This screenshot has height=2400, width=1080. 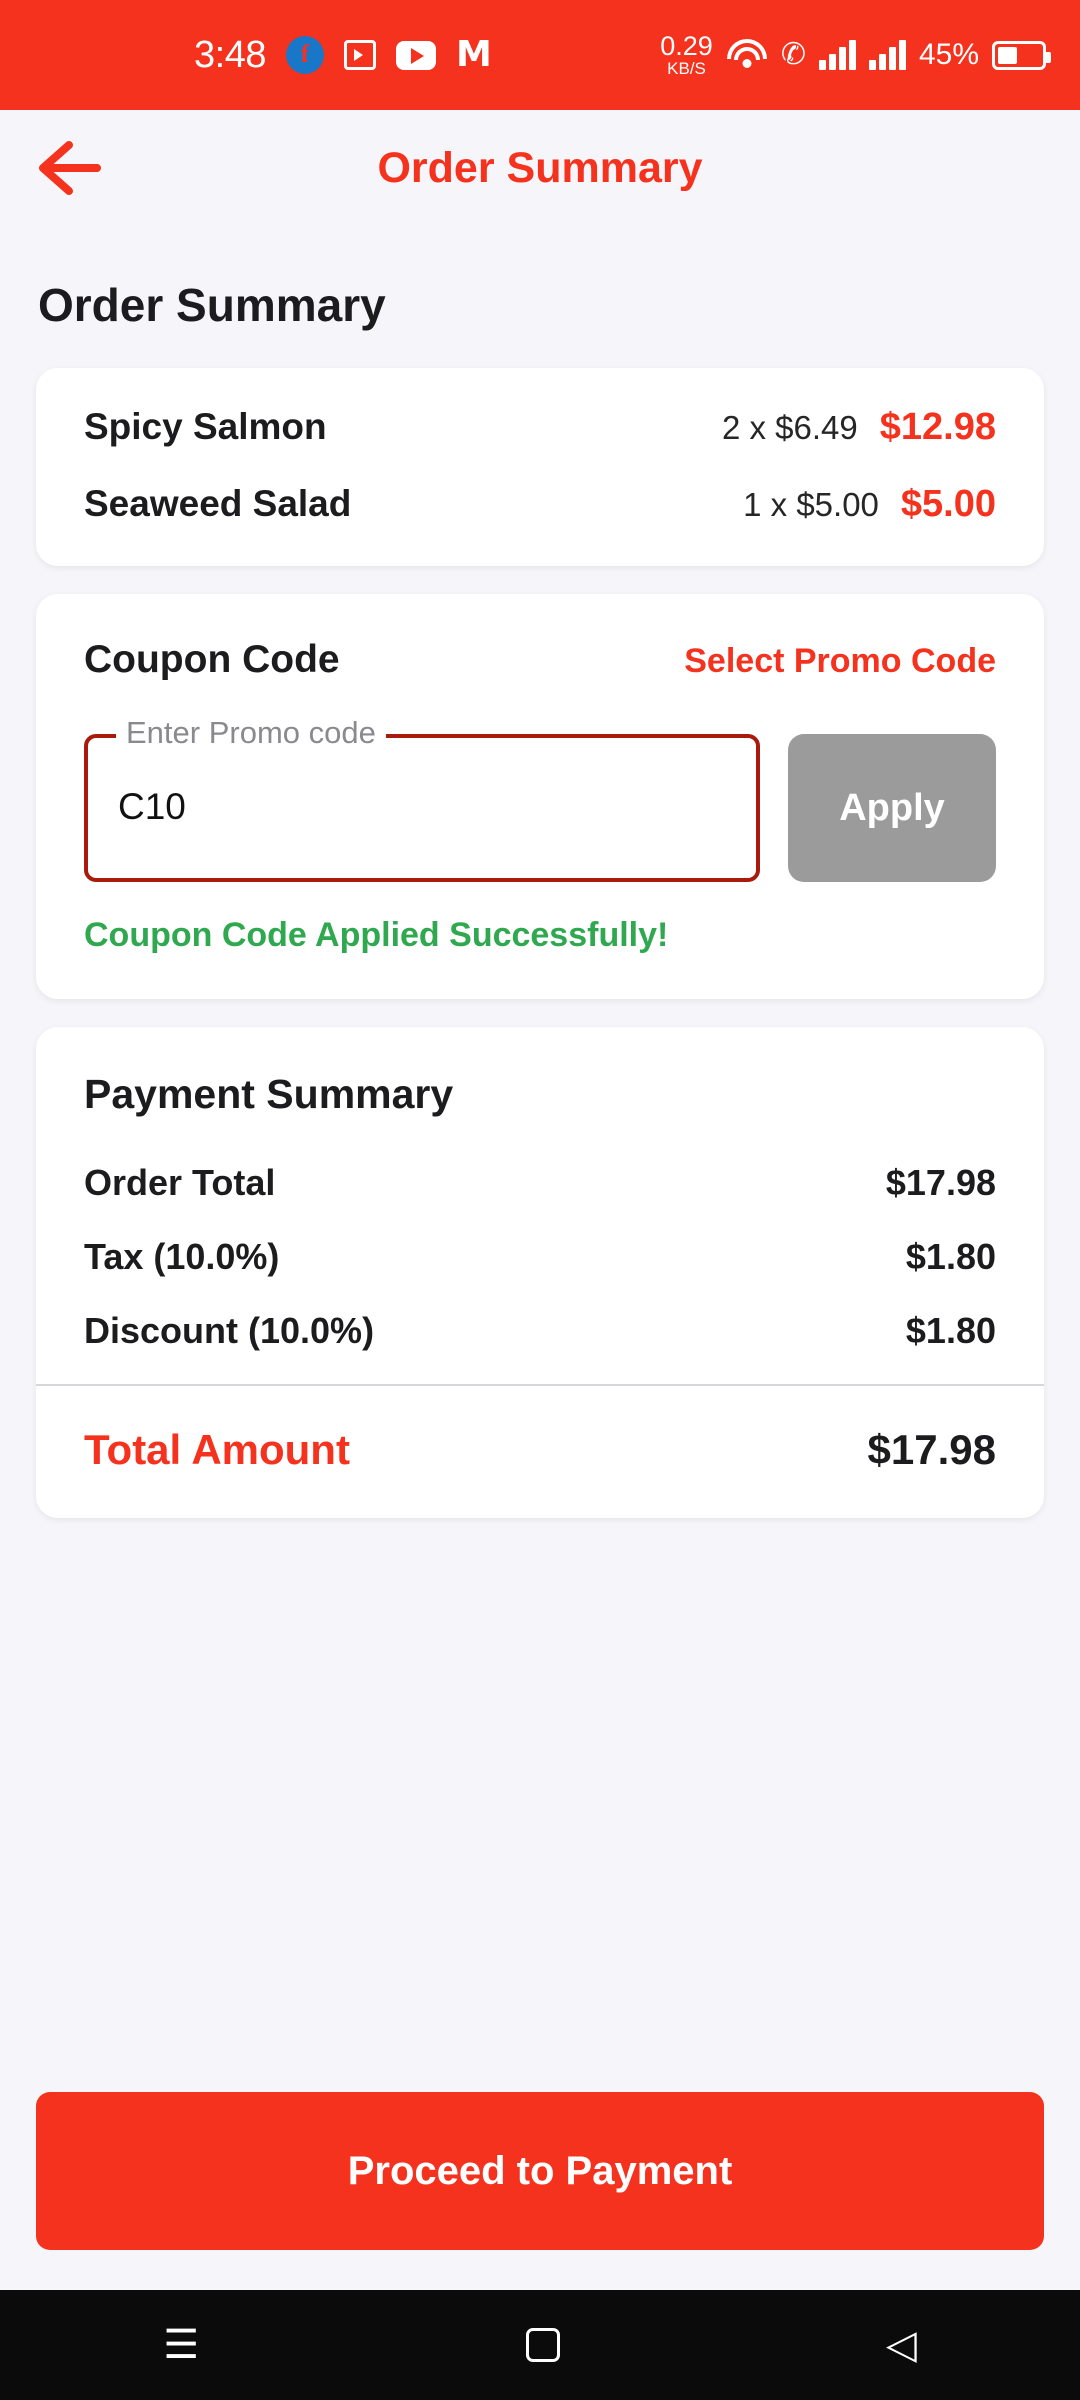 What do you see at coordinates (747, 55) in the screenshot?
I see `wifi-icon` at bounding box center [747, 55].